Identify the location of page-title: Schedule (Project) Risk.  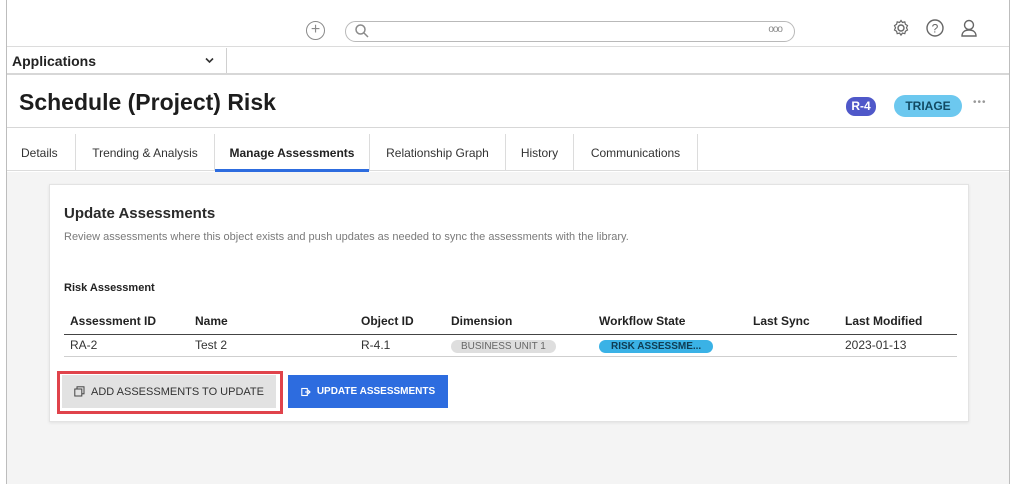
(147, 102).